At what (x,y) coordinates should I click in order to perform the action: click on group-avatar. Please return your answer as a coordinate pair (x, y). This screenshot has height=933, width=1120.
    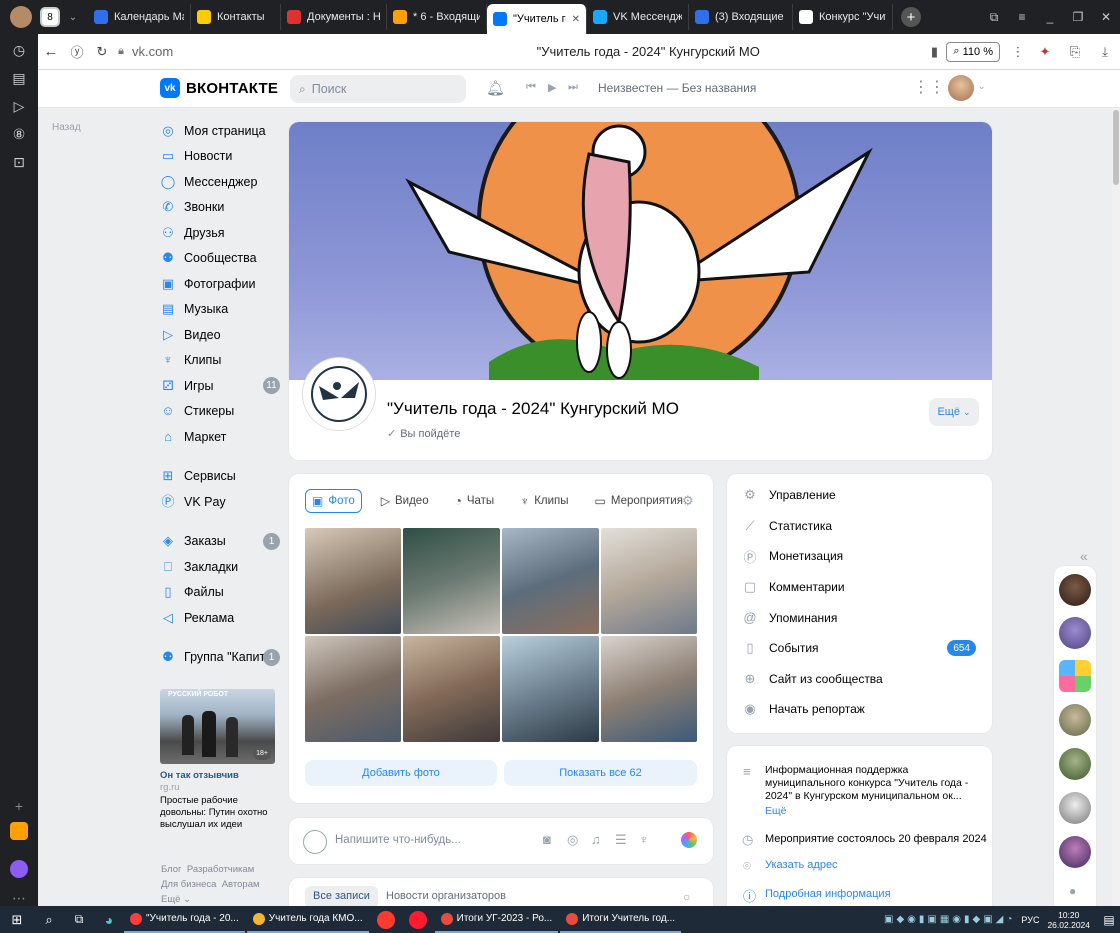
    Looking at the image, I should click on (339, 394).